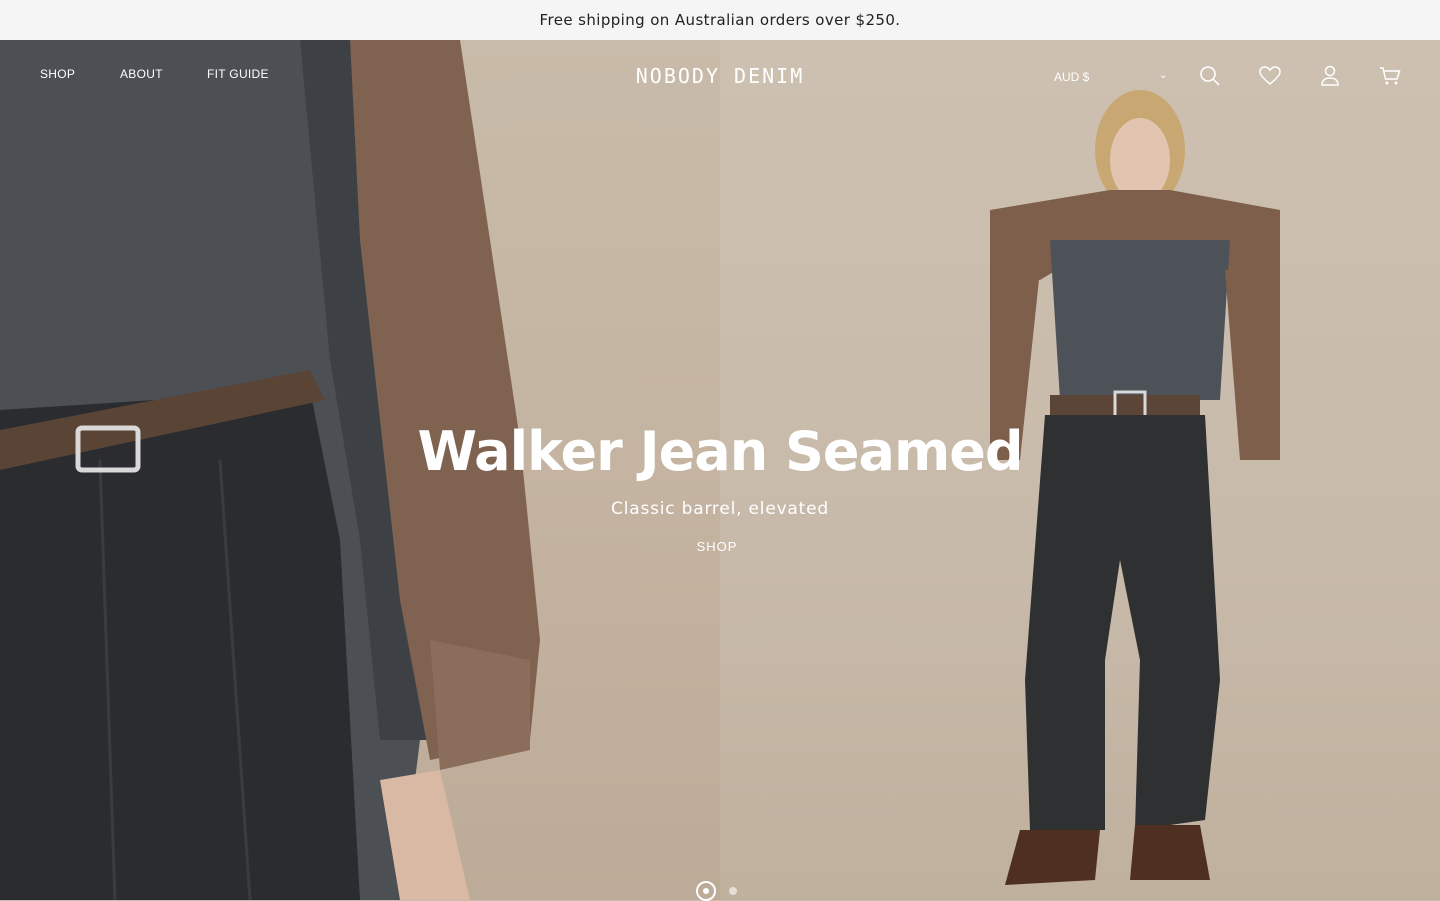 Image resolution: width=1440 pixels, height=901 pixels. Describe the element at coordinates (1390, 76) in the screenshot. I see `cart-icon` at that location.